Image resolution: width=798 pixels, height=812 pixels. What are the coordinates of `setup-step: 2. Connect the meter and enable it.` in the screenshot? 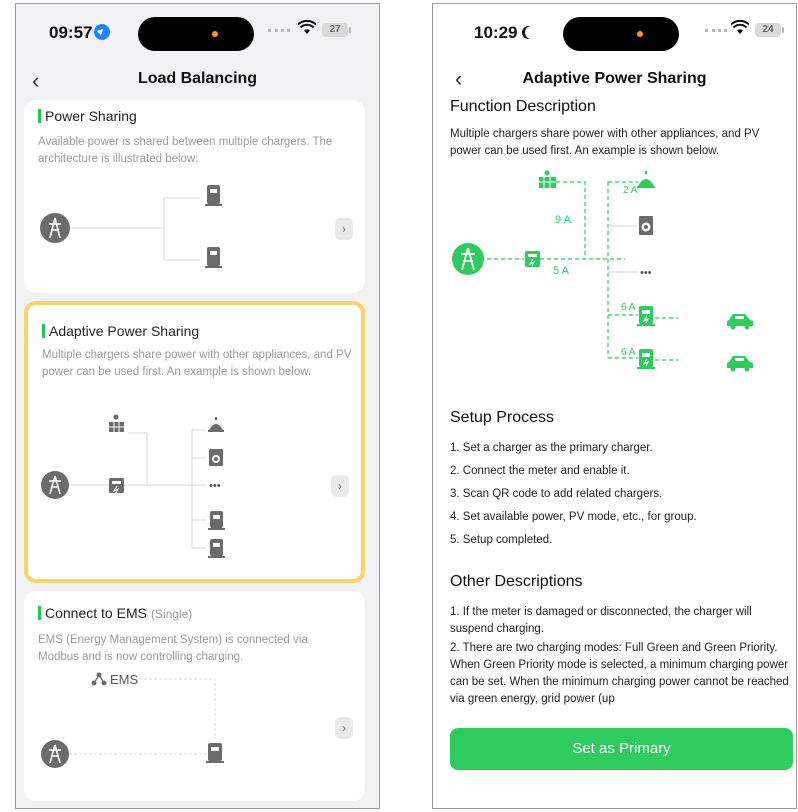 It's located at (540, 471).